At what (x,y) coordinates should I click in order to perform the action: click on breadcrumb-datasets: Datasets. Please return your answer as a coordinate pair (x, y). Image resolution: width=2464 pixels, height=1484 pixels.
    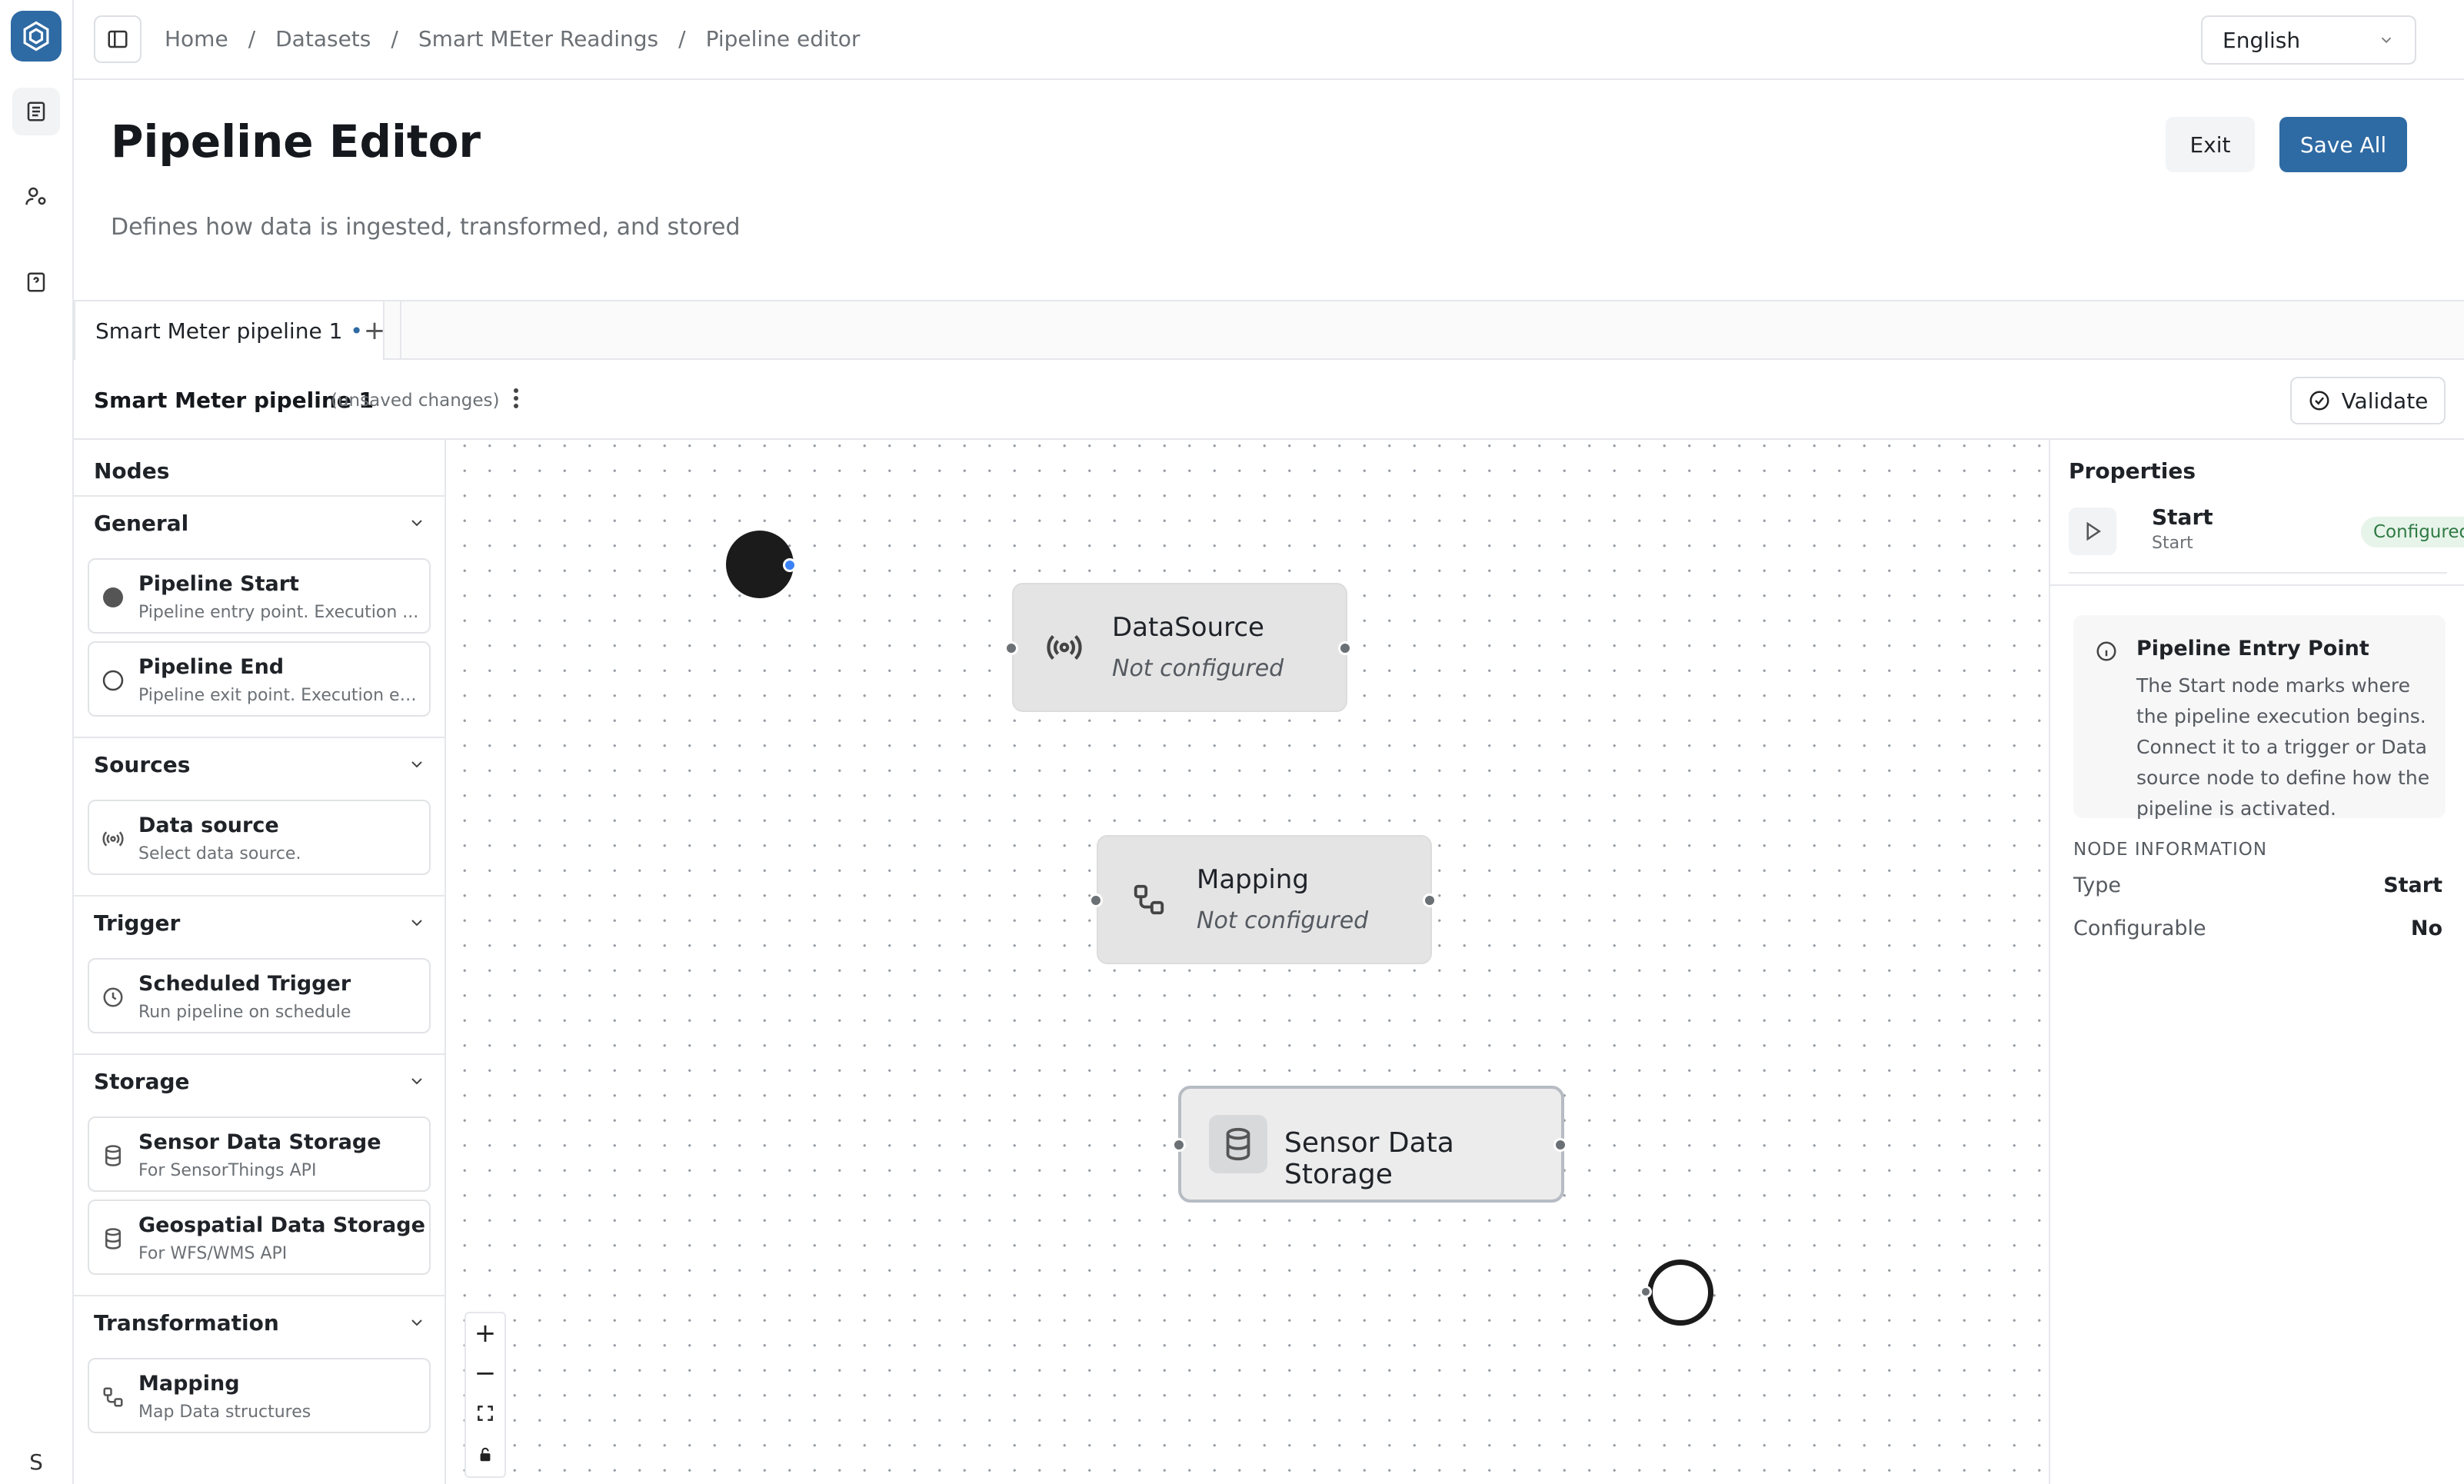
    Looking at the image, I should click on (323, 39).